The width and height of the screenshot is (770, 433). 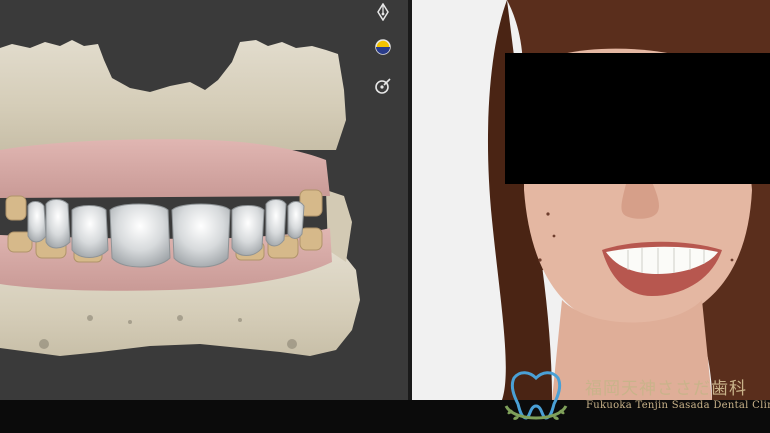 What do you see at coordinates (383, 60) in the screenshot?
I see `tool-rail` at bounding box center [383, 60].